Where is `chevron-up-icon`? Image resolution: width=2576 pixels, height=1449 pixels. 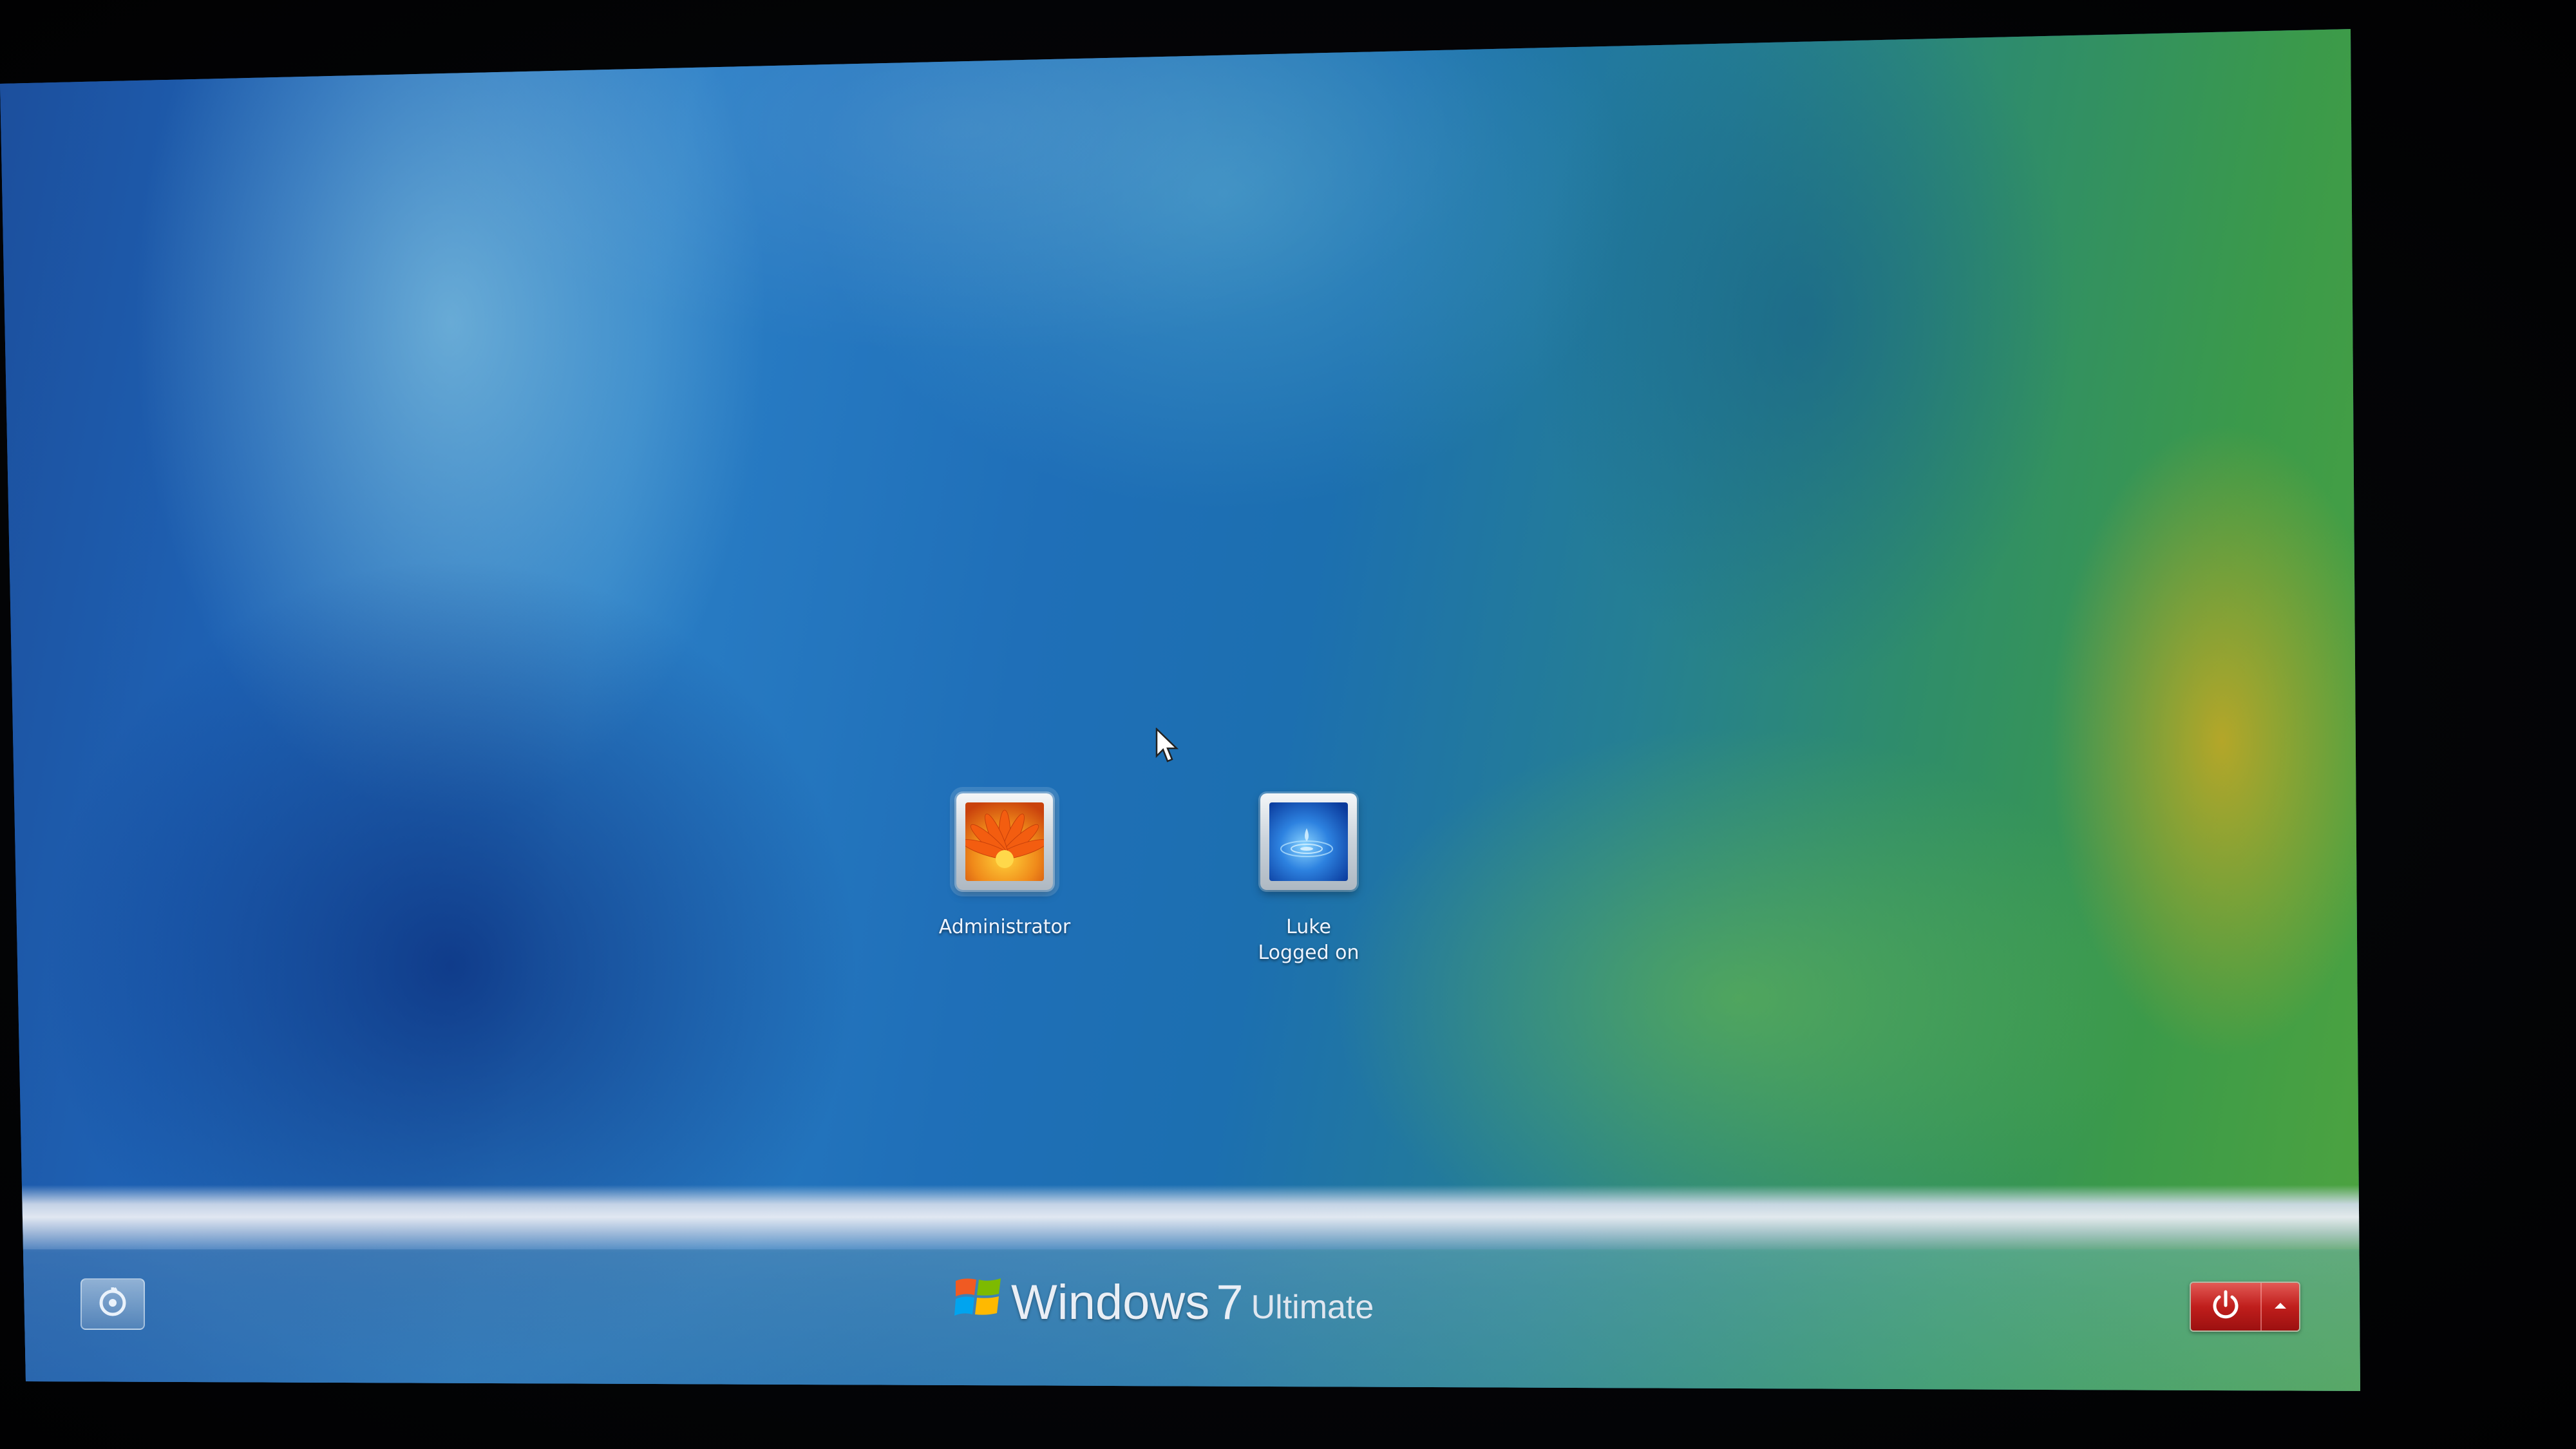
chevron-up-icon is located at coordinates (2280, 1306).